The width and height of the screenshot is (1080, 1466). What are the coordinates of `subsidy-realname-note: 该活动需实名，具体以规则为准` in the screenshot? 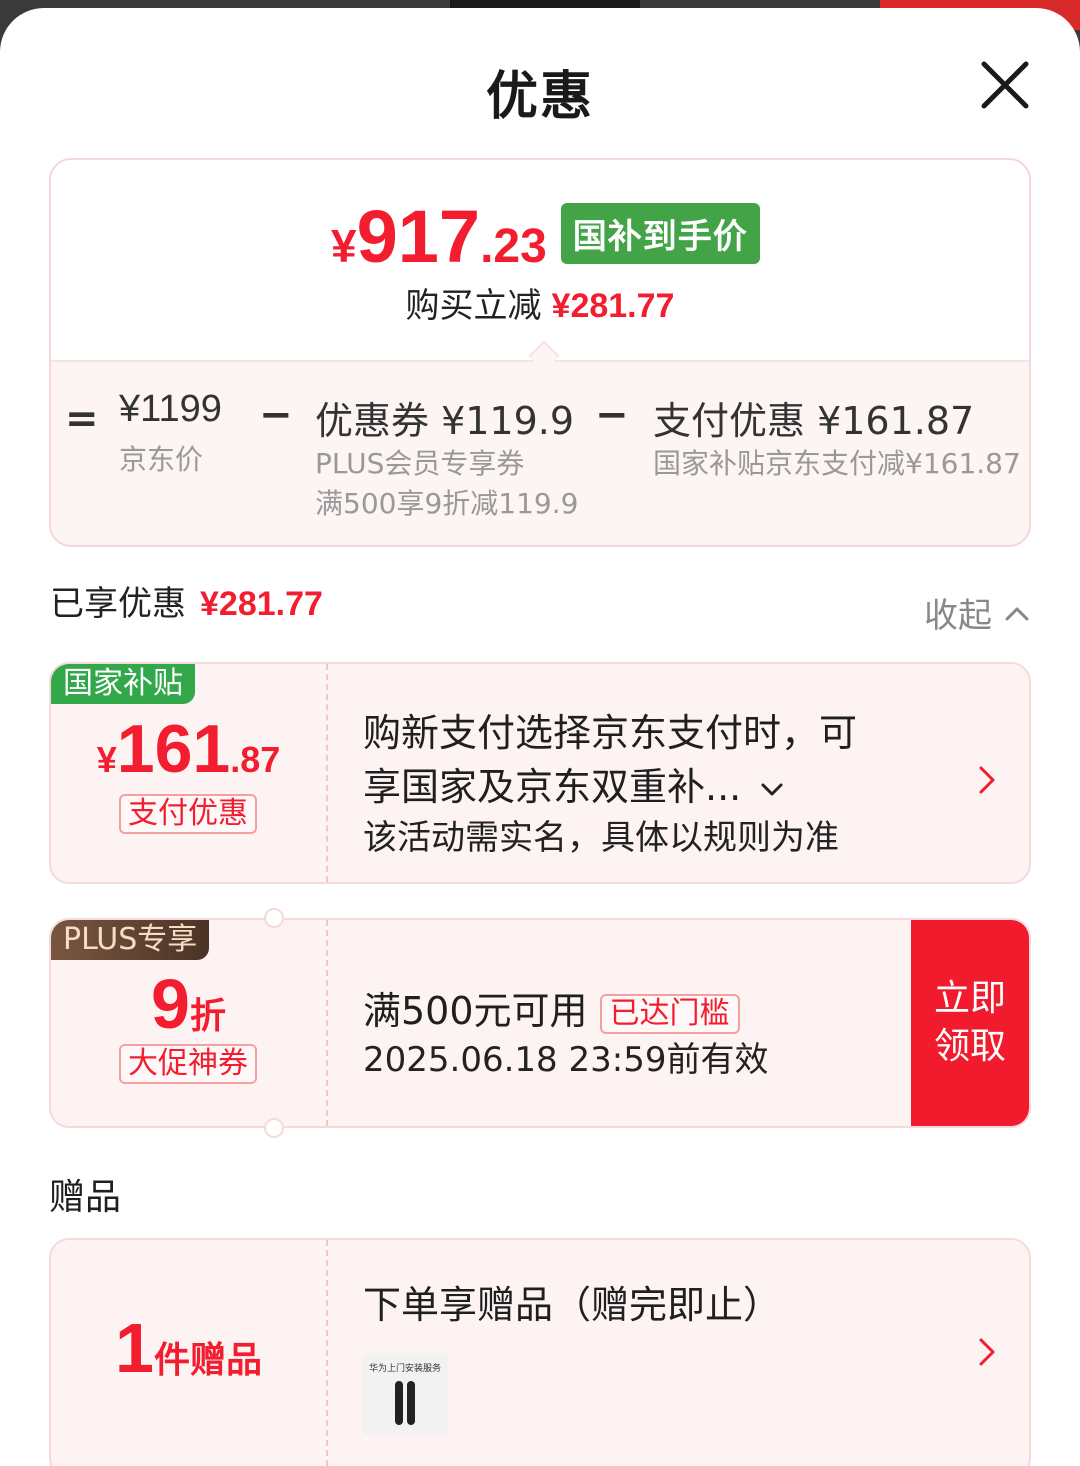 It's located at (601, 838).